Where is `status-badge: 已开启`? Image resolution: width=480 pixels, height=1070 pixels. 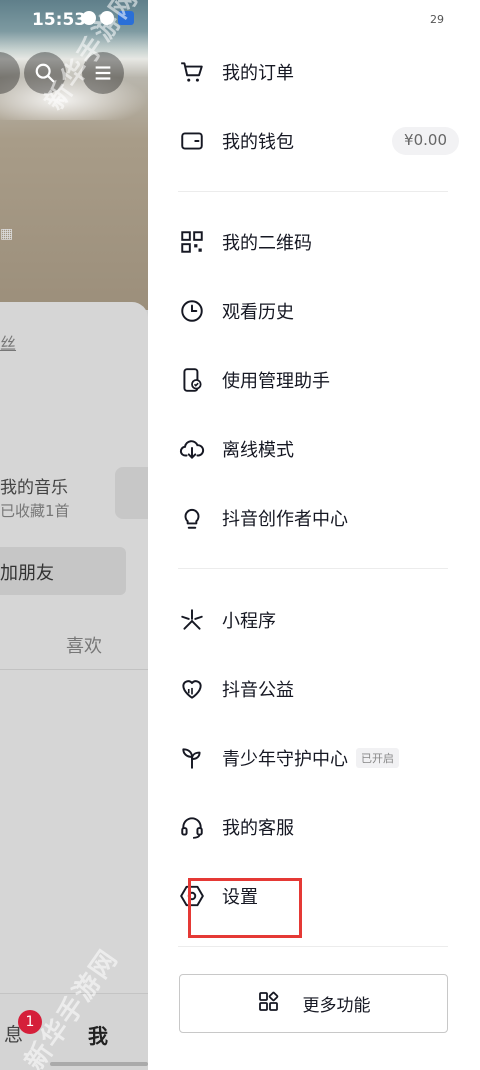
status-badge: 已开启 is located at coordinates (377, 758).